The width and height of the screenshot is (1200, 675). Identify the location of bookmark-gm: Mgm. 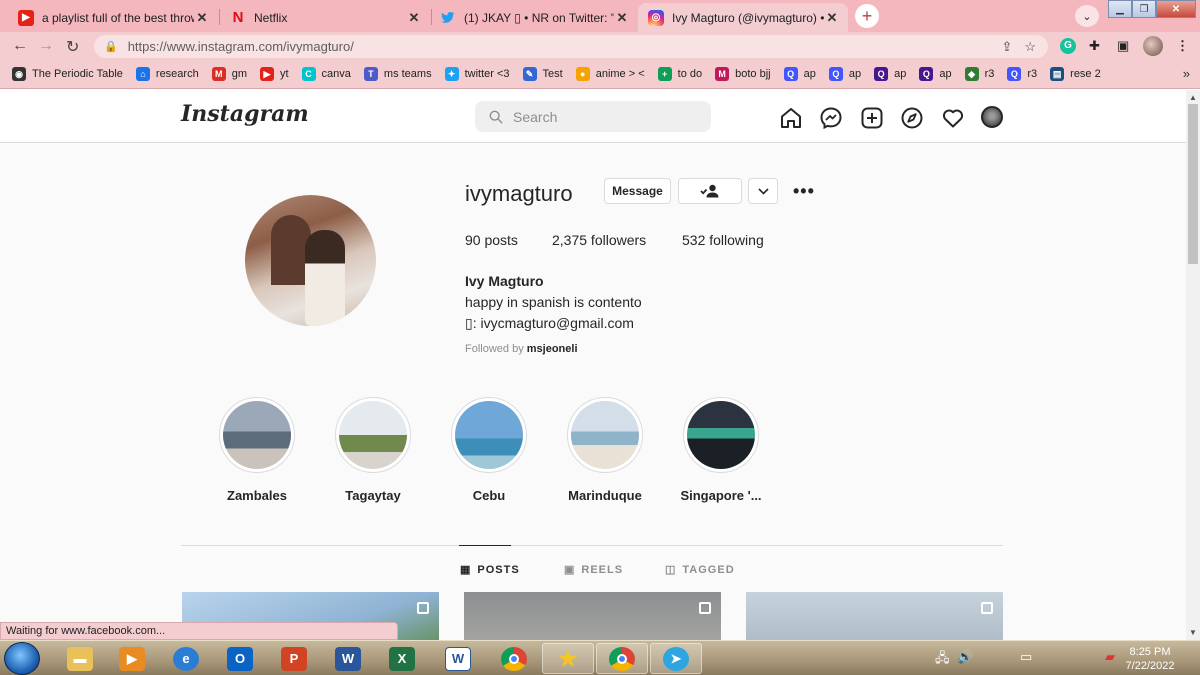
(229, 74).